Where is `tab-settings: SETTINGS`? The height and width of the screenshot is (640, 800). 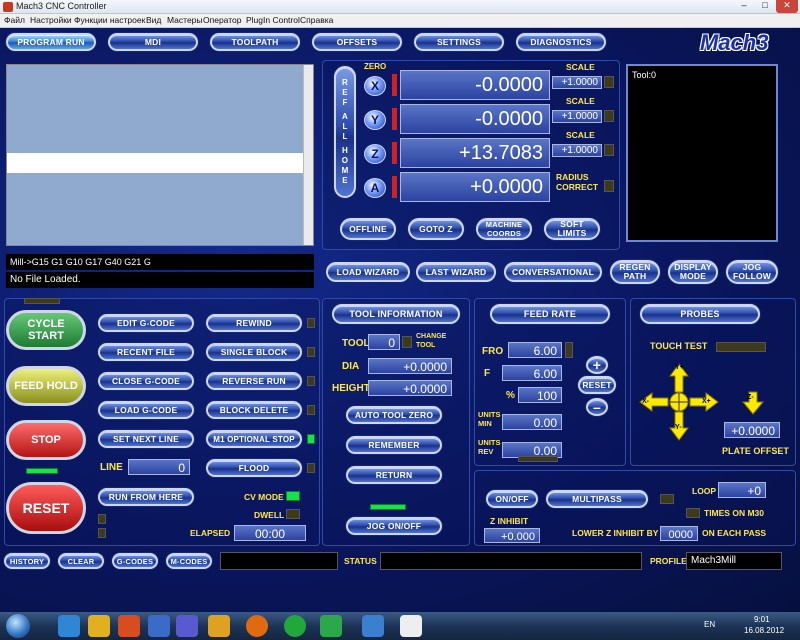 tab-settings: SETTINGS is located at coordinates (459, 42).